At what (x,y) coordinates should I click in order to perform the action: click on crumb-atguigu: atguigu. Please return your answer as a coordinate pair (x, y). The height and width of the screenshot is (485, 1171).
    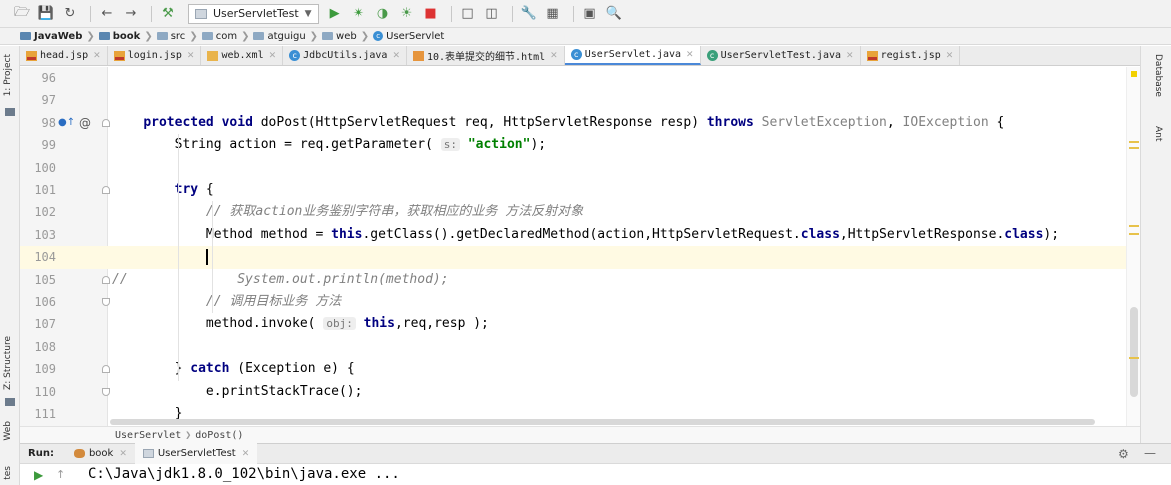
    Looking at the image, I should click on (279, 36).